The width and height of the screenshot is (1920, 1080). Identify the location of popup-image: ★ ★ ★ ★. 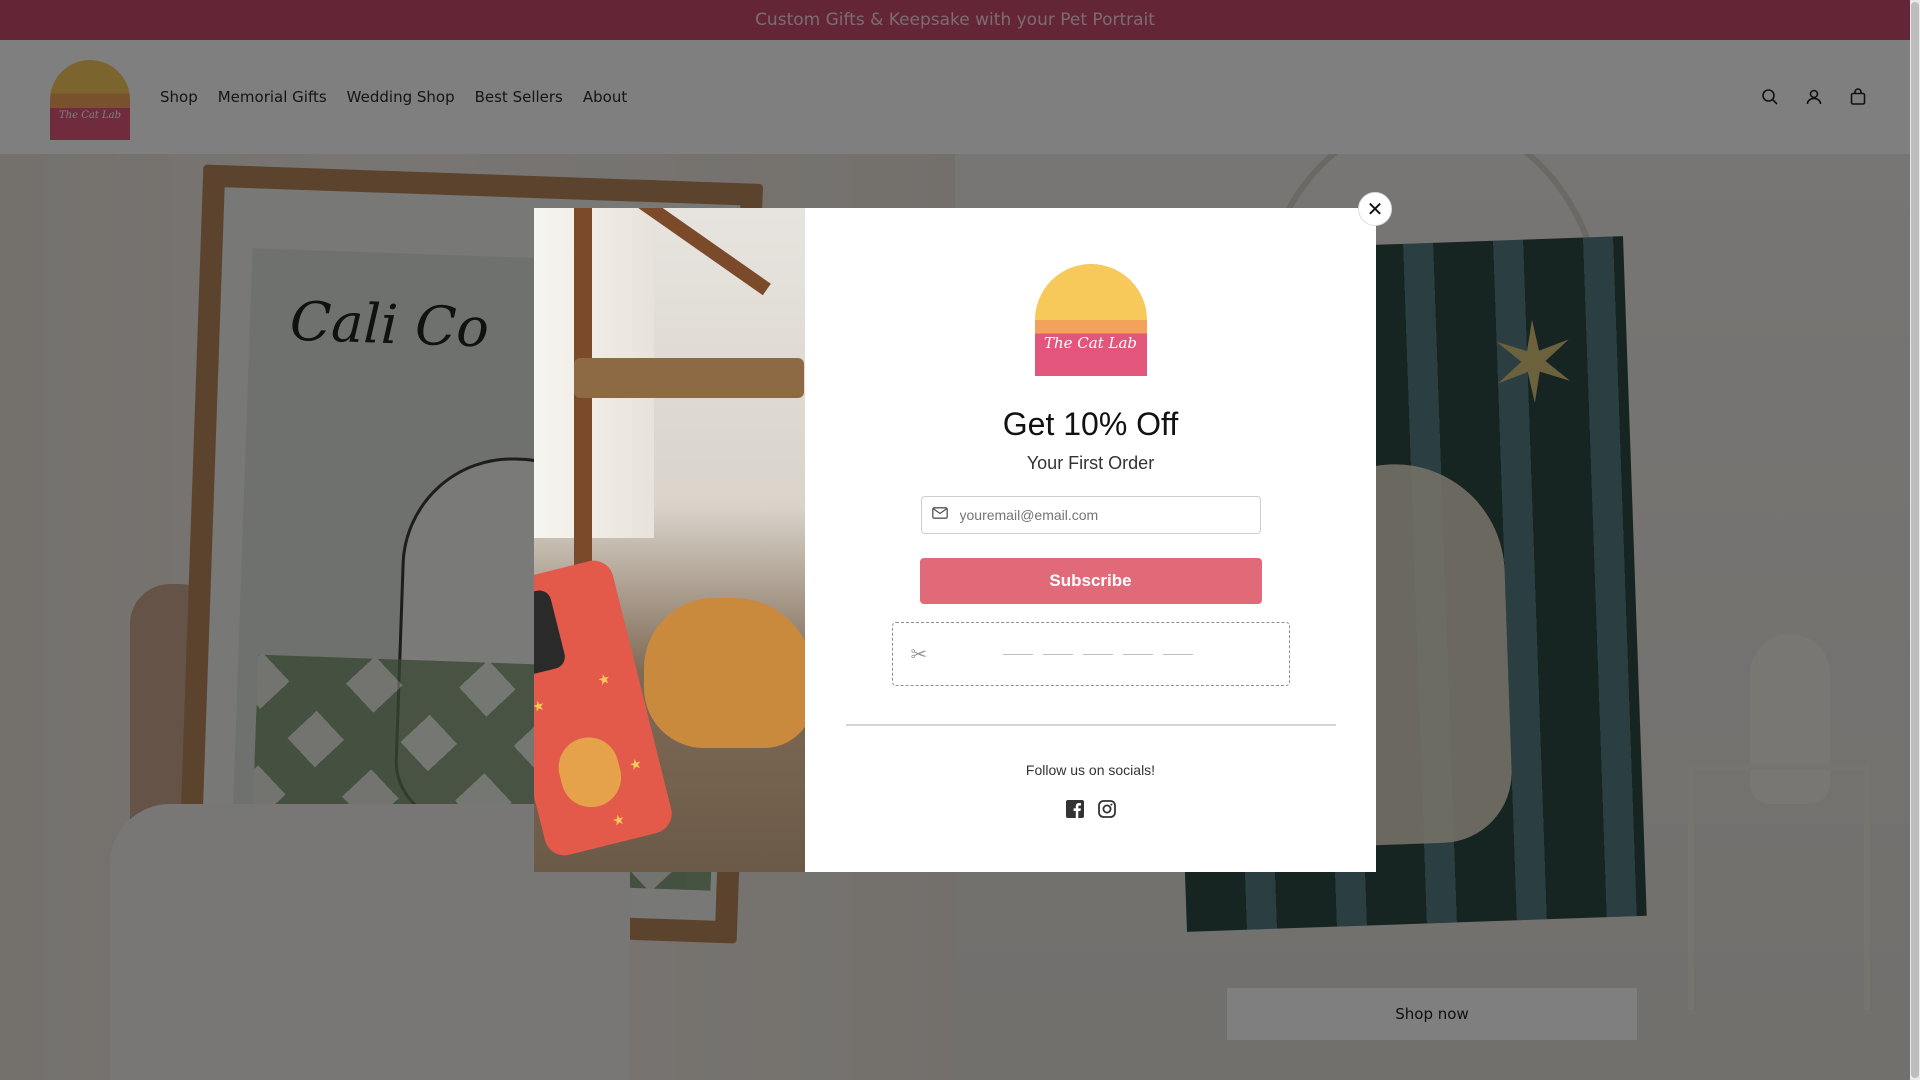
(669, 540).